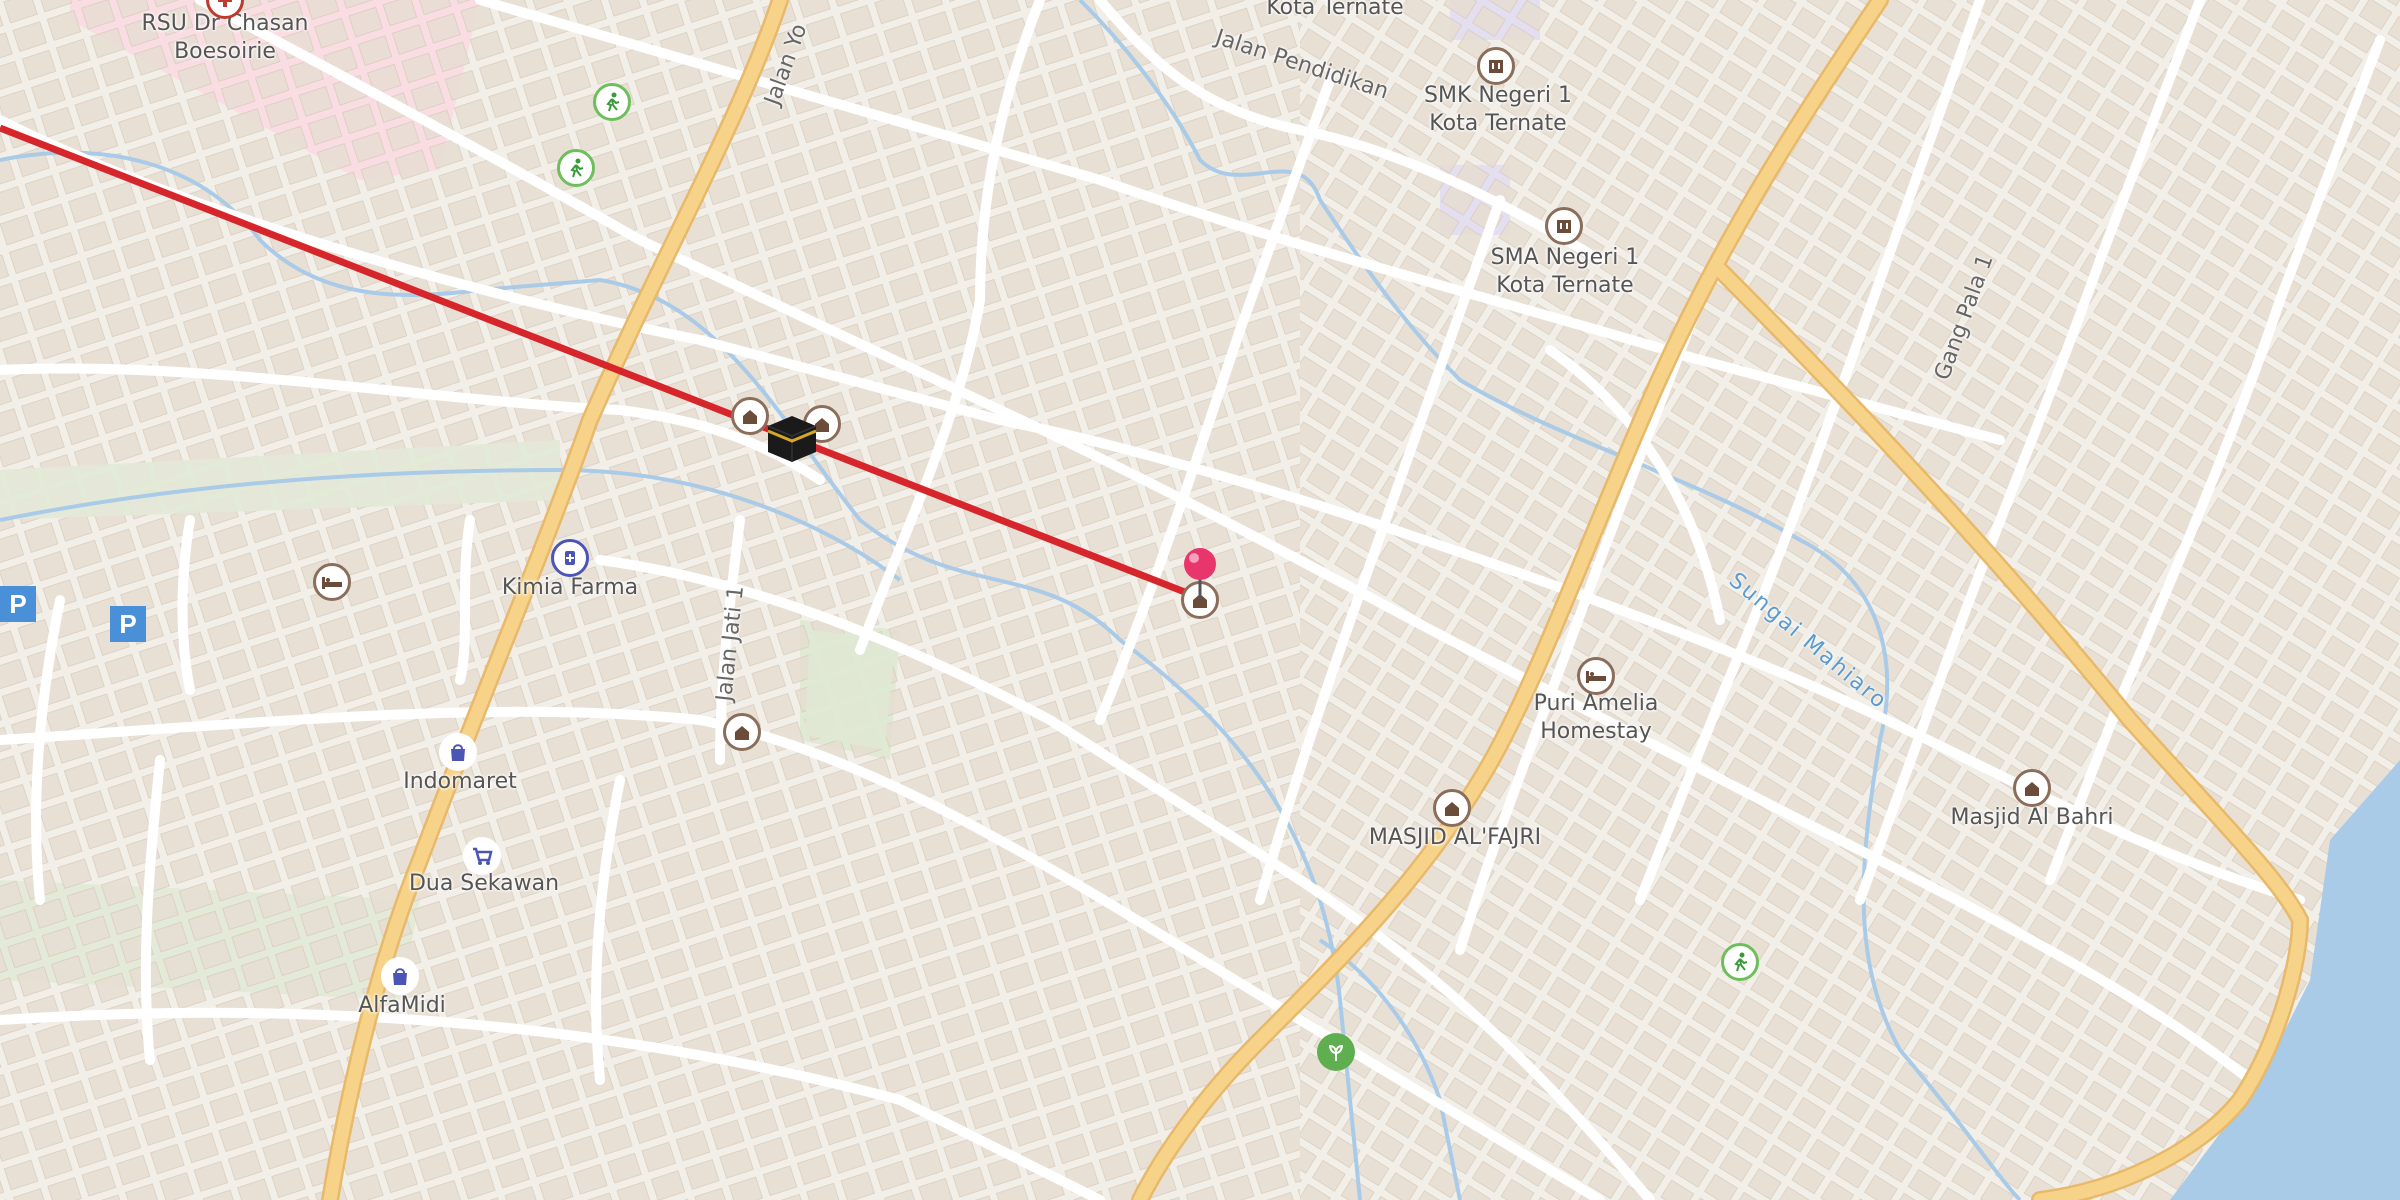 This screenshot has width=2400, height=1200. Describe the element at coordinates (570, 588) in the screenshot. I see `label-kimia-farma: Kimia Farma` at that location.